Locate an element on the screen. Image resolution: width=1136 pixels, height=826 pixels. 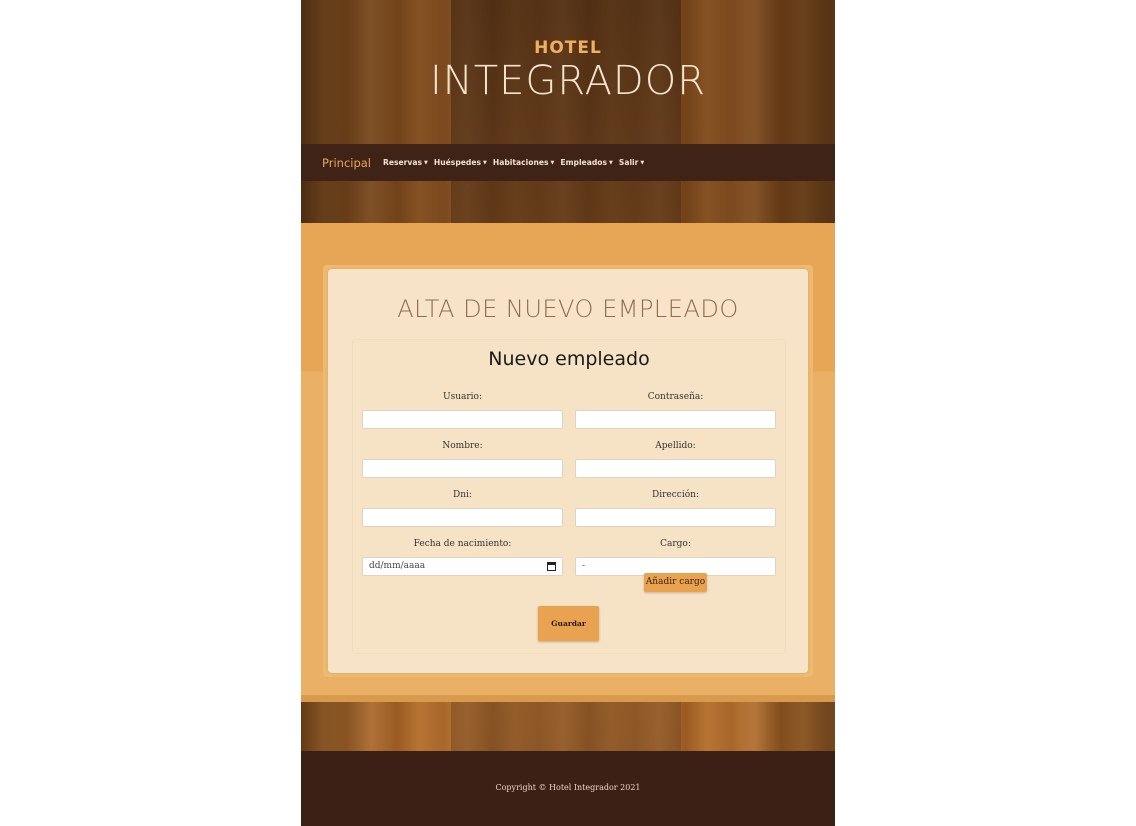
field-apellido: Apellido: is located at coordinates (675, 459).